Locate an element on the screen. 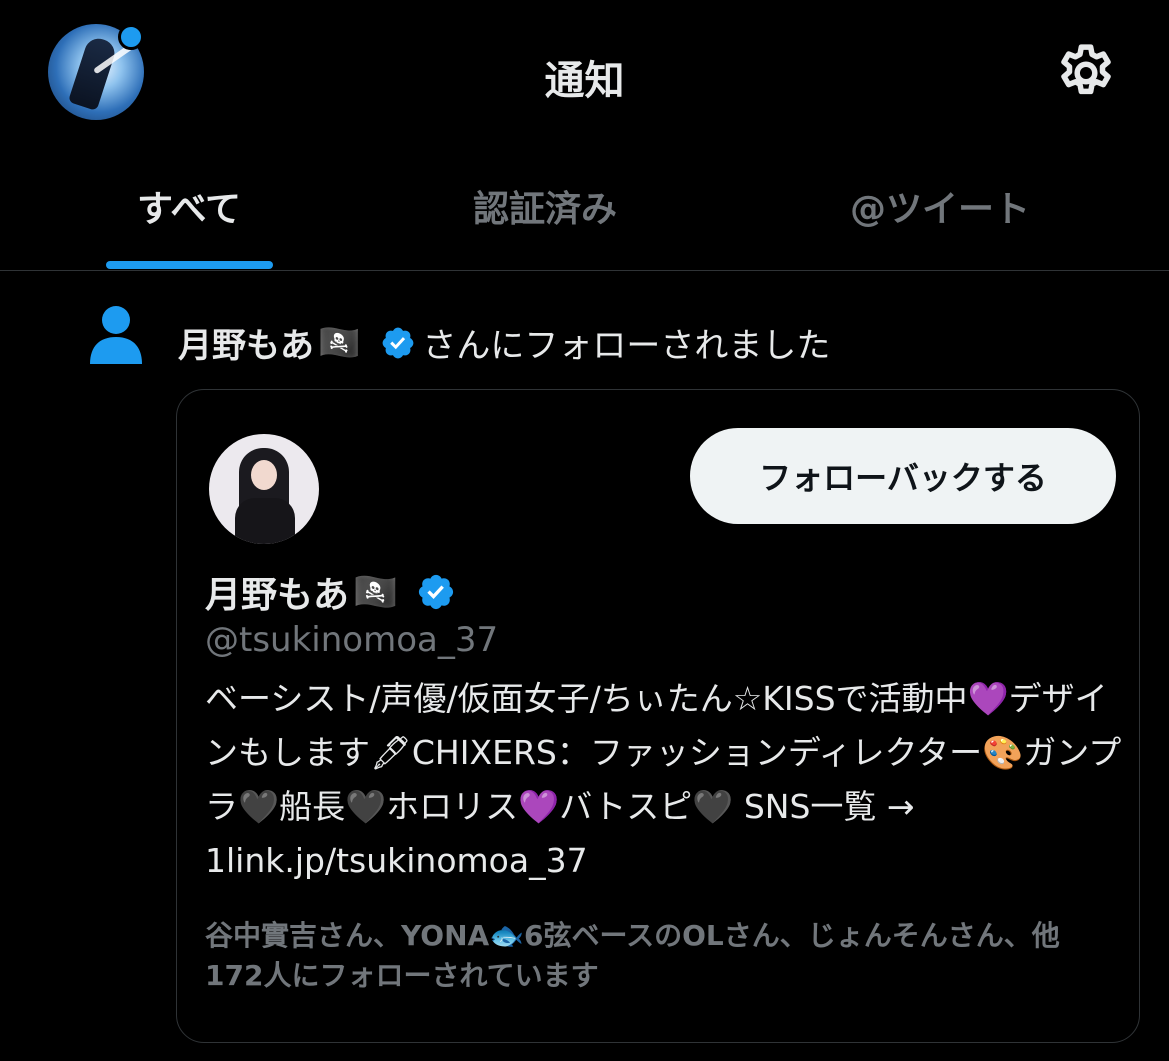 The image size is (1169, 1061). top-bar: 通知 is located at coordinates (584, 75).